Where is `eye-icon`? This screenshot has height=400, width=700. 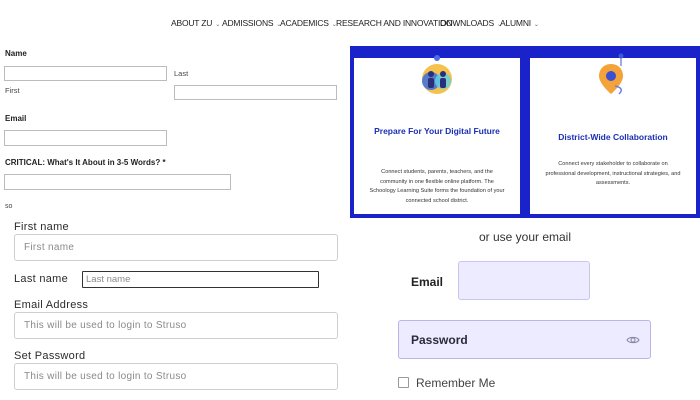 eye-icon is located at coordinates (633, 340).